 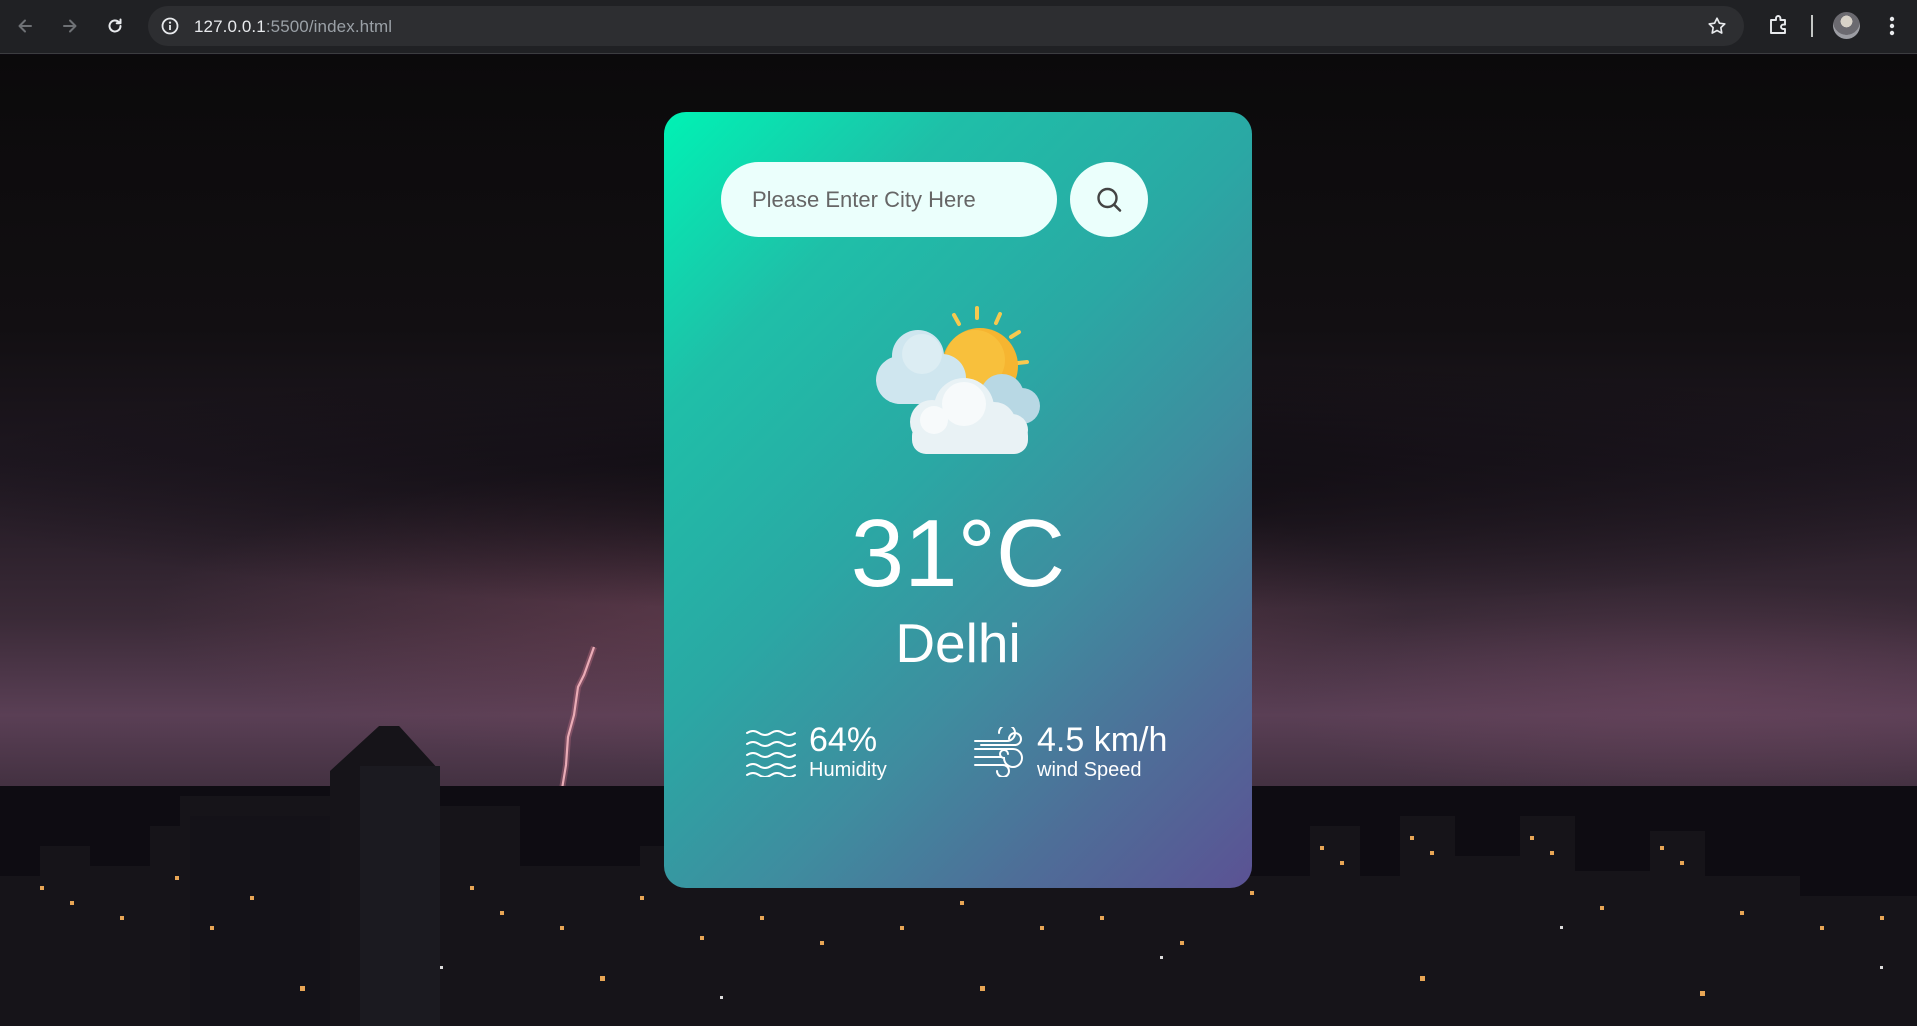 I want to click on humidity-waves-icon, so click(x=771, y=753).